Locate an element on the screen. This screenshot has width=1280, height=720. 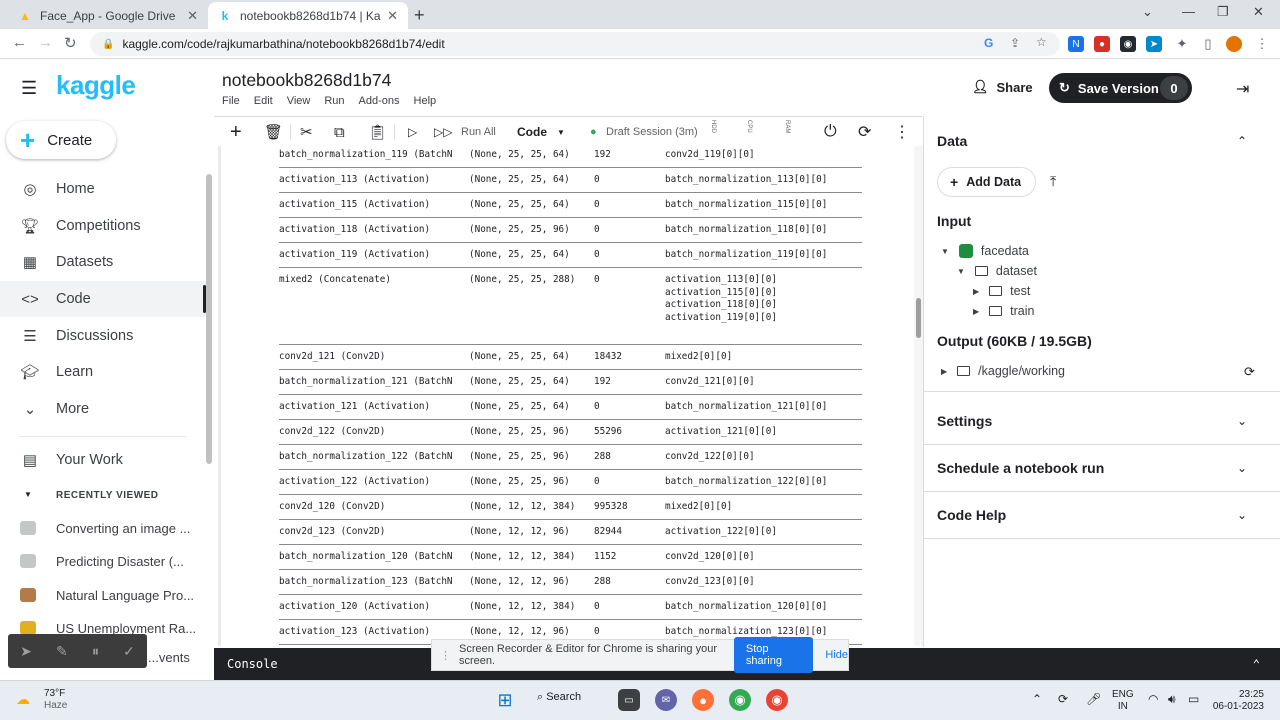
tab-search-icon: ⌄ is located at coordinates (1147, 12).